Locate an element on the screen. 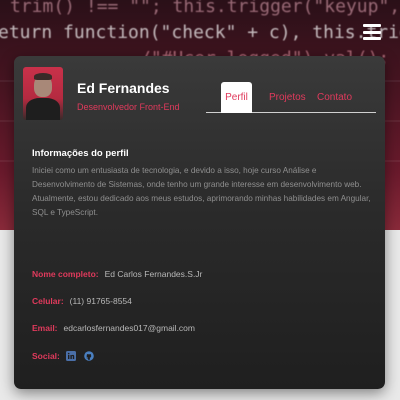 The width and height of the screenshot is (400, 400). phone-value: (11) 91765-8554 is located at coordinates (100, 301).